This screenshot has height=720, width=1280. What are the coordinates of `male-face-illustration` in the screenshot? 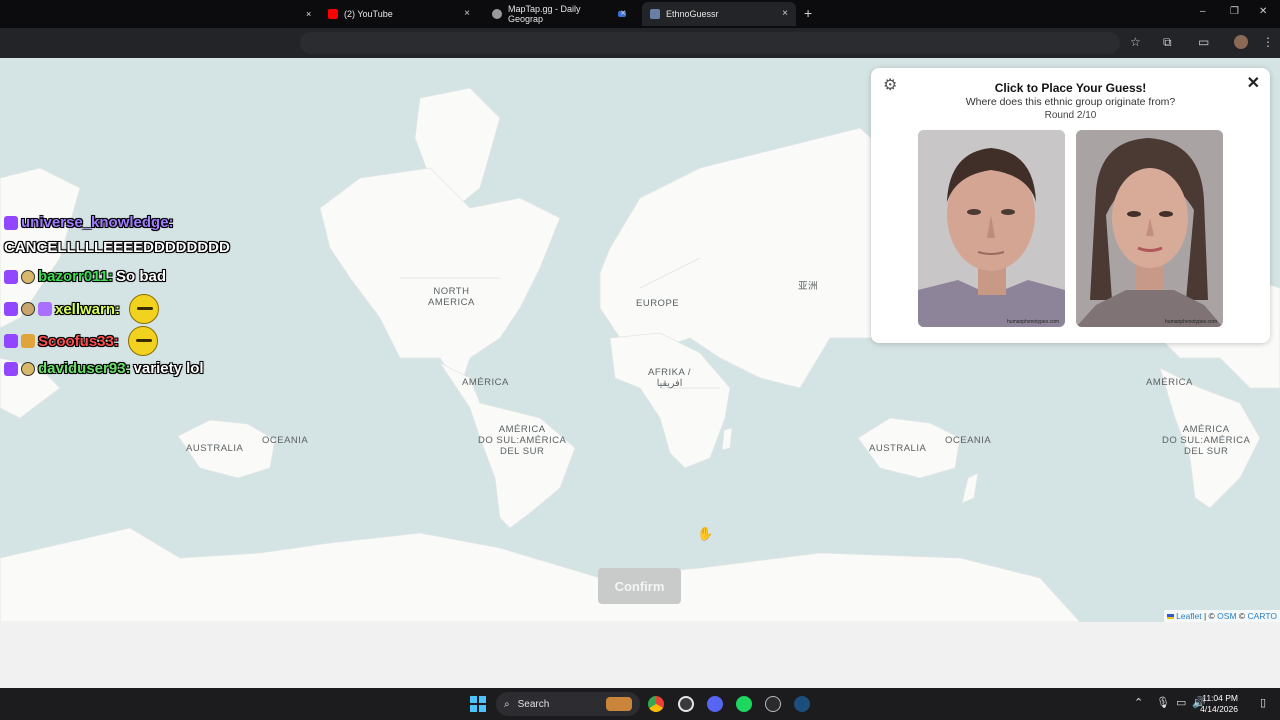 It's located at (991, 228).